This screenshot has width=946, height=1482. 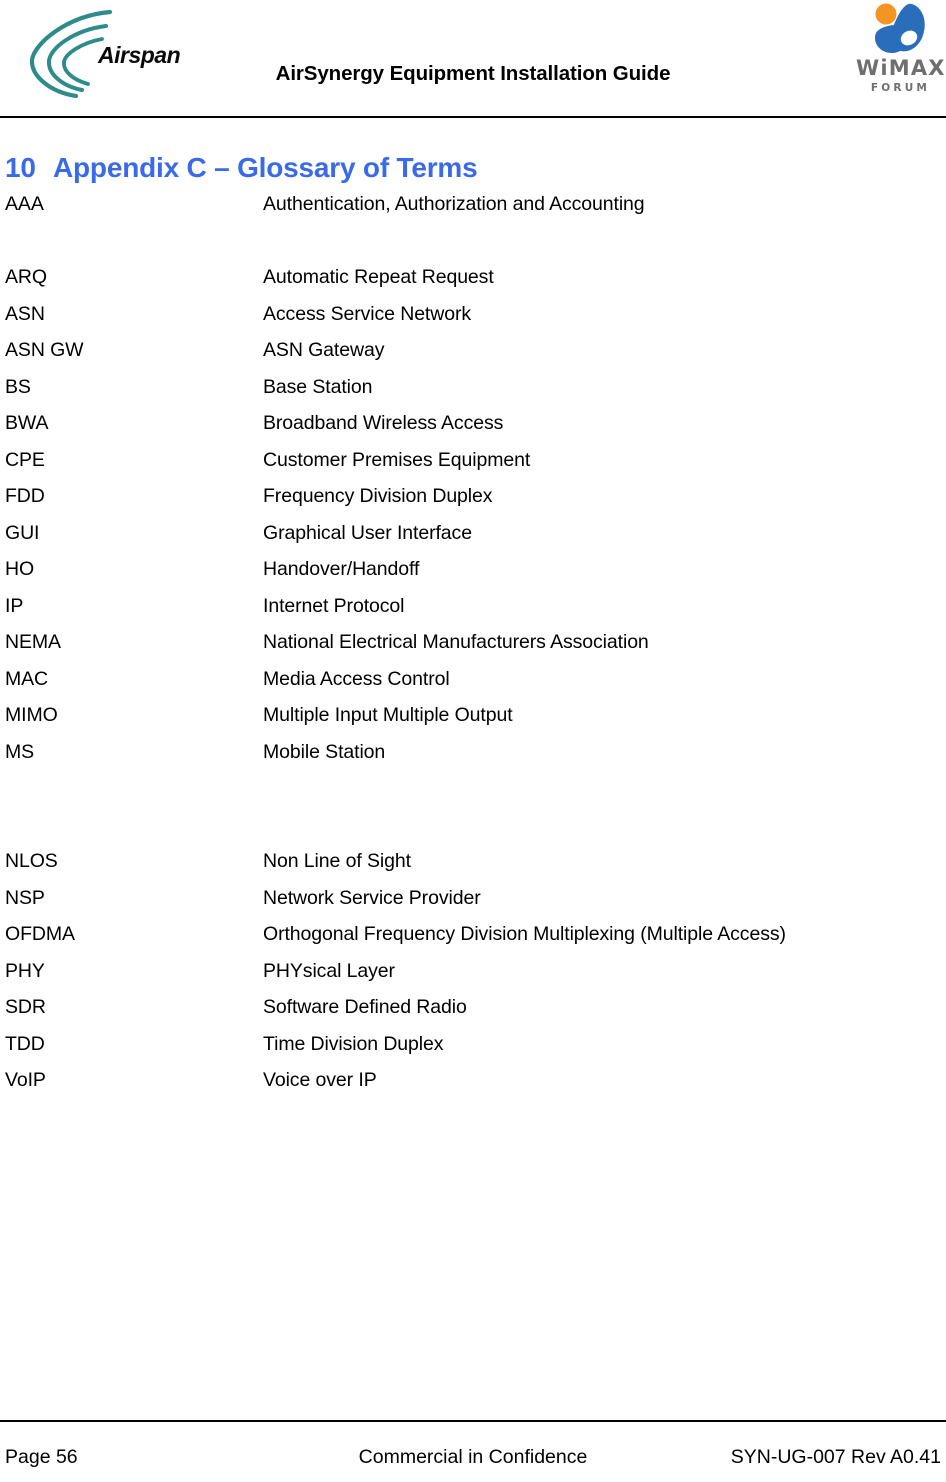 I want to click on glossary-row: NLOS Non Line of Sight, so click(x=473, y=861).